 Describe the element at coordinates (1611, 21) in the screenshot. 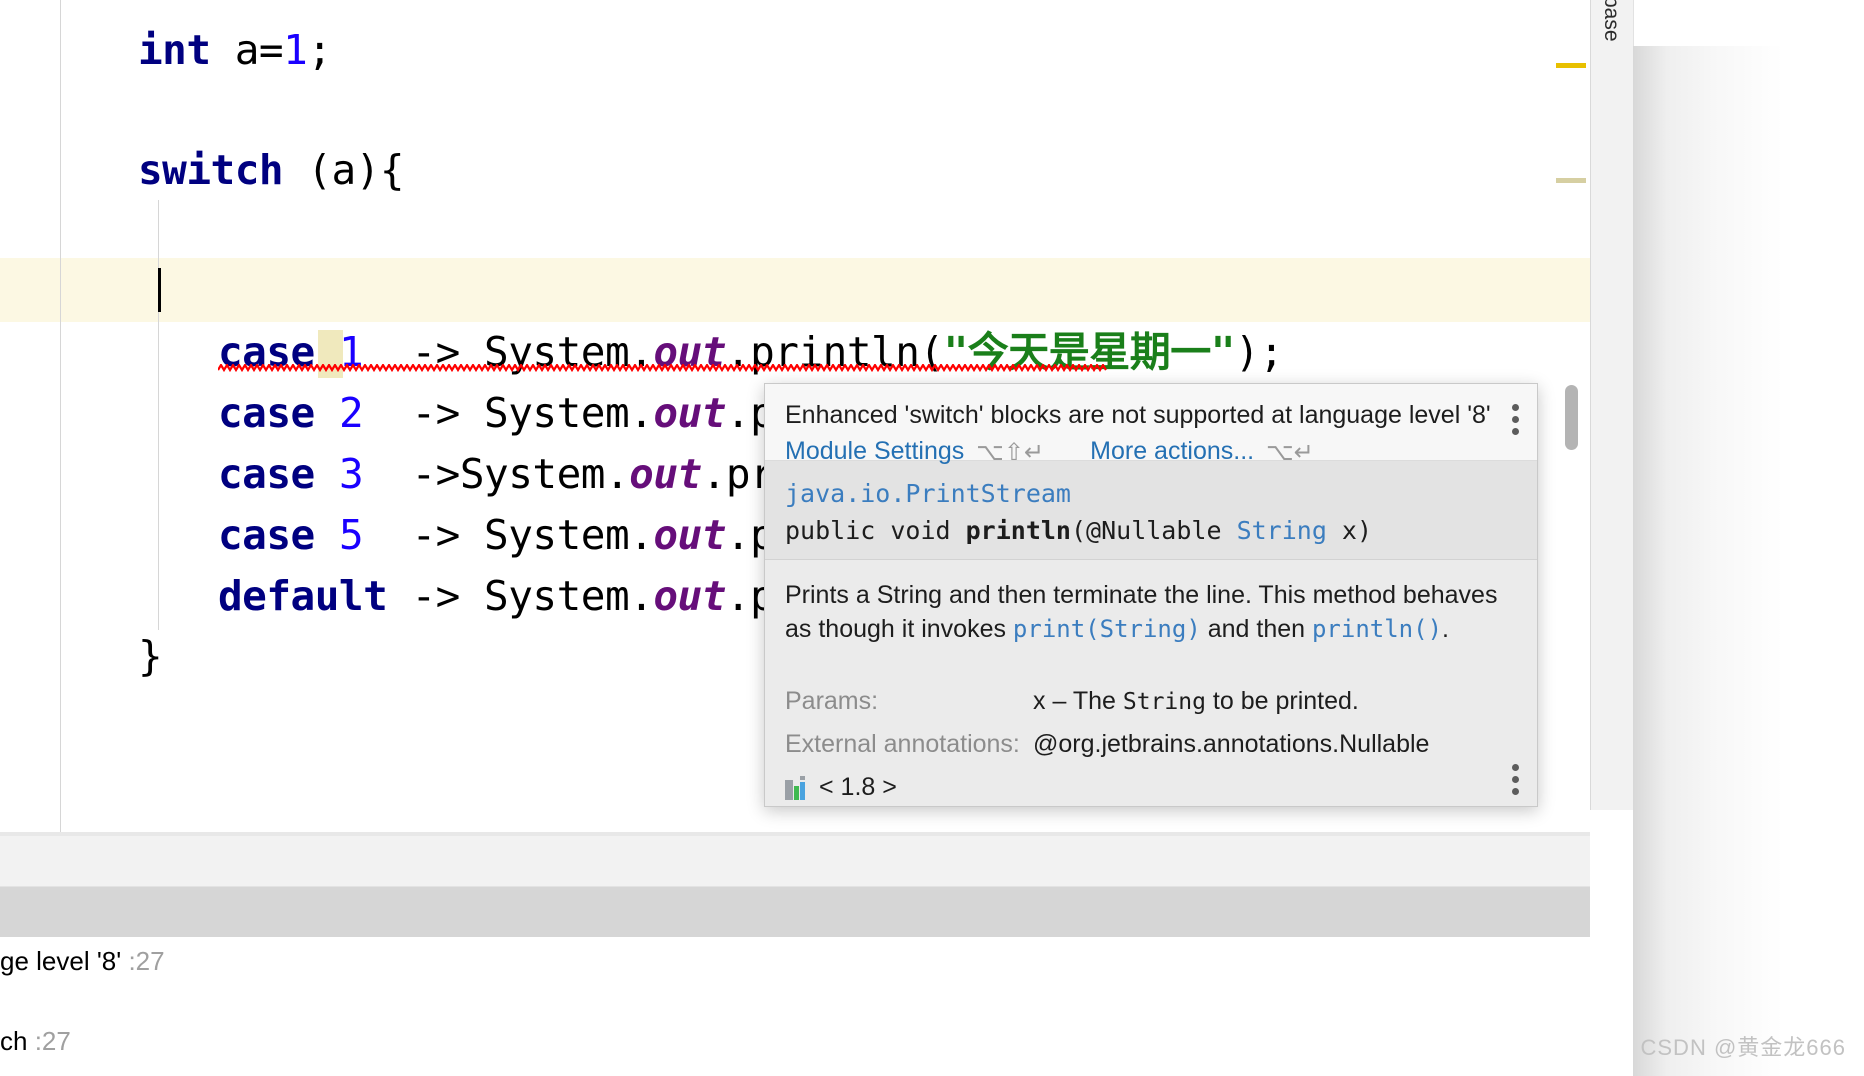

I see `tool-window-tab-label: base` at that location.